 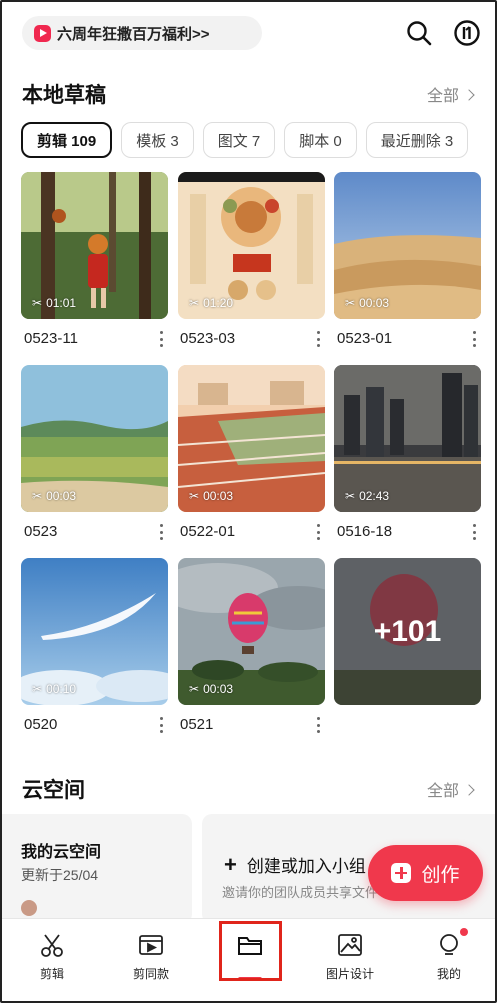 I want to click on draft-thumb-1: ✂ 01:01, so click(x=94, y=245).